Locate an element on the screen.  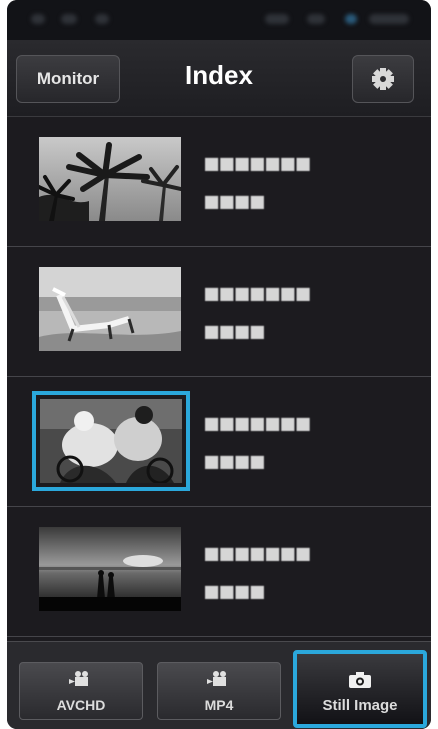
thumbnail-palm-trees is located at coordinates (110, 179).